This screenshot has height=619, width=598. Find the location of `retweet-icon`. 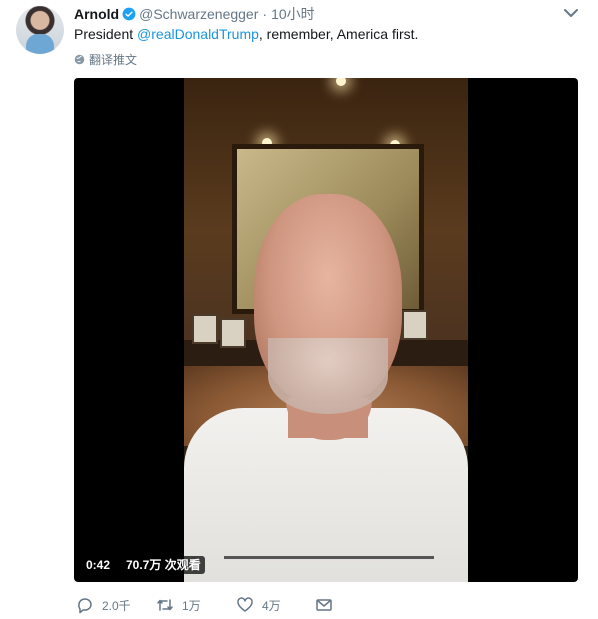

retweet-icon is located at coordinates (165, 605).